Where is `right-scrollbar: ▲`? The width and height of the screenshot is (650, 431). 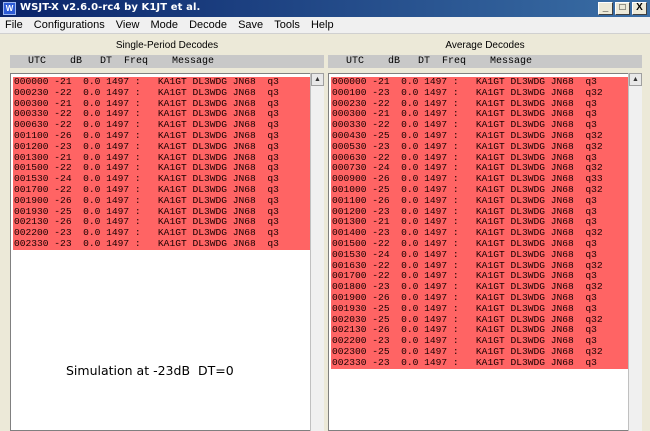
right-scrollbar: ▲ is located at coordinates (635, 252).